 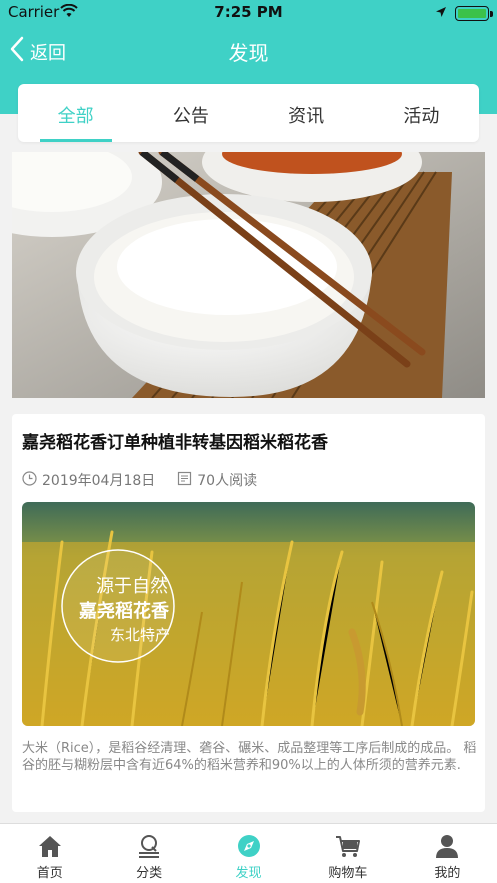 I want to click on category-tabs: 全部 公告 资讯 活动, so click(x=248, y=113).